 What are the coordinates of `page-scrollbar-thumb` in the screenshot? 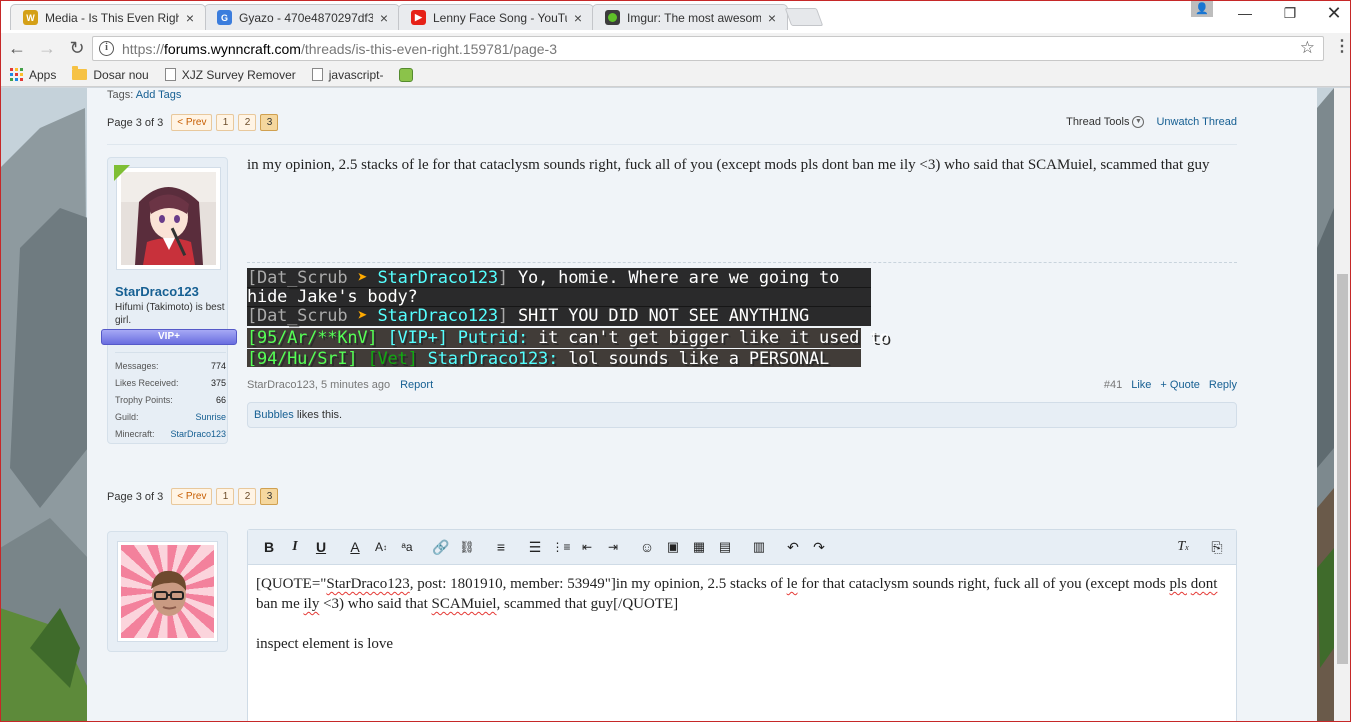 It's located at (1342, 469).